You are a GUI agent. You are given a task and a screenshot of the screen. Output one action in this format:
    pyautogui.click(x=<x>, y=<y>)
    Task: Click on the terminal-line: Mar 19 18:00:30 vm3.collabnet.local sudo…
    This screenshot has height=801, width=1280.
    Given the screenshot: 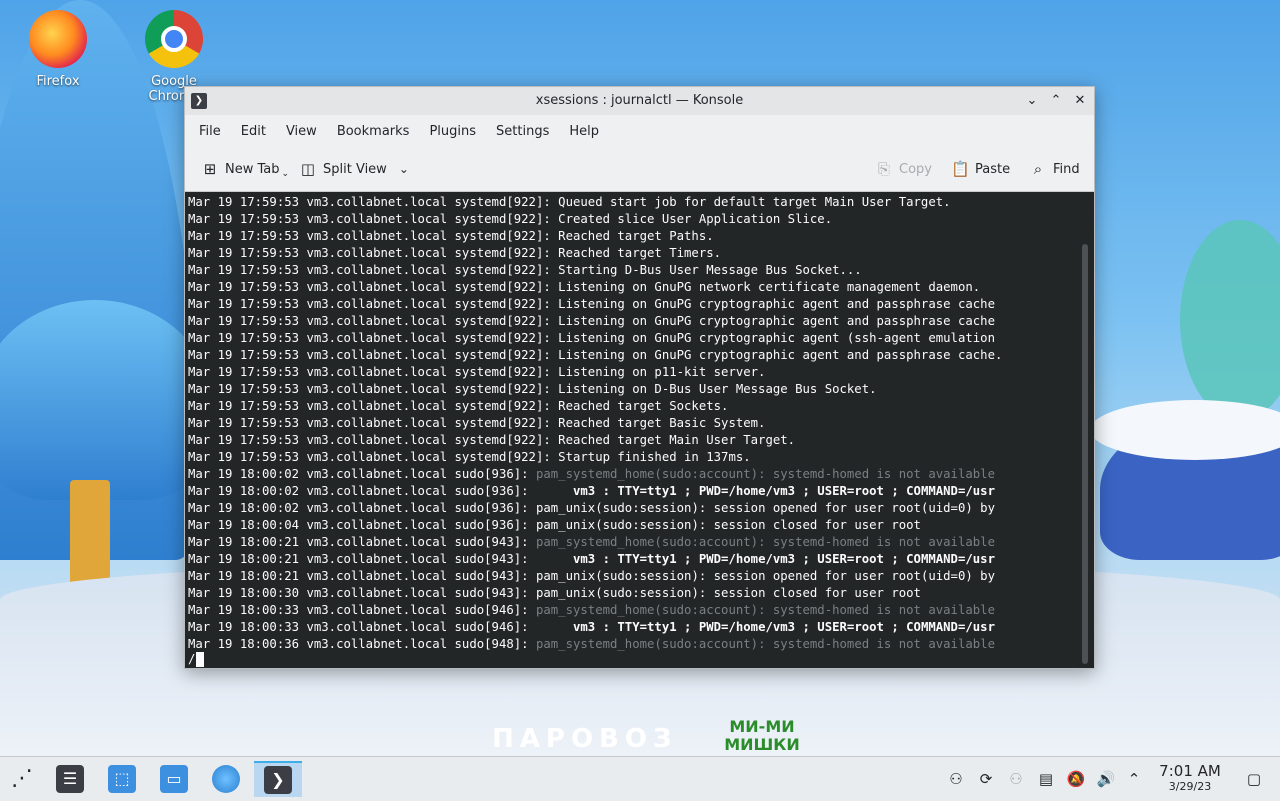 What is the action you would take?
    pyautogui.click(x=554, y=593)
    